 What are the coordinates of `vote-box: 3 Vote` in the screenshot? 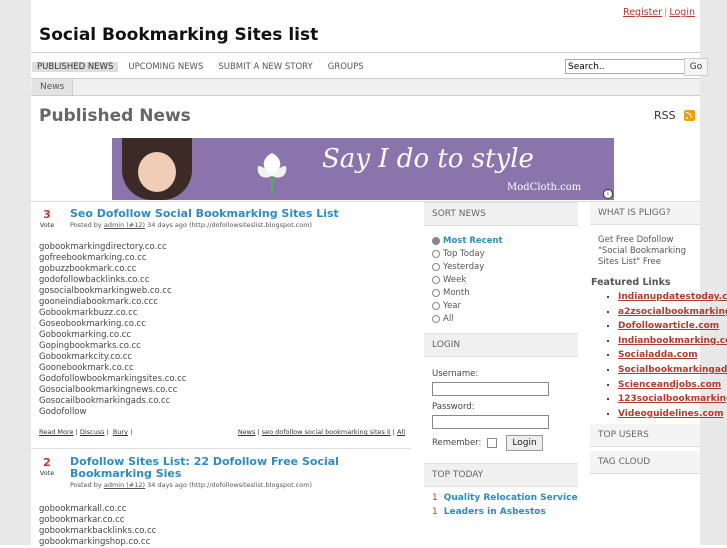 It's located at (47, 218).